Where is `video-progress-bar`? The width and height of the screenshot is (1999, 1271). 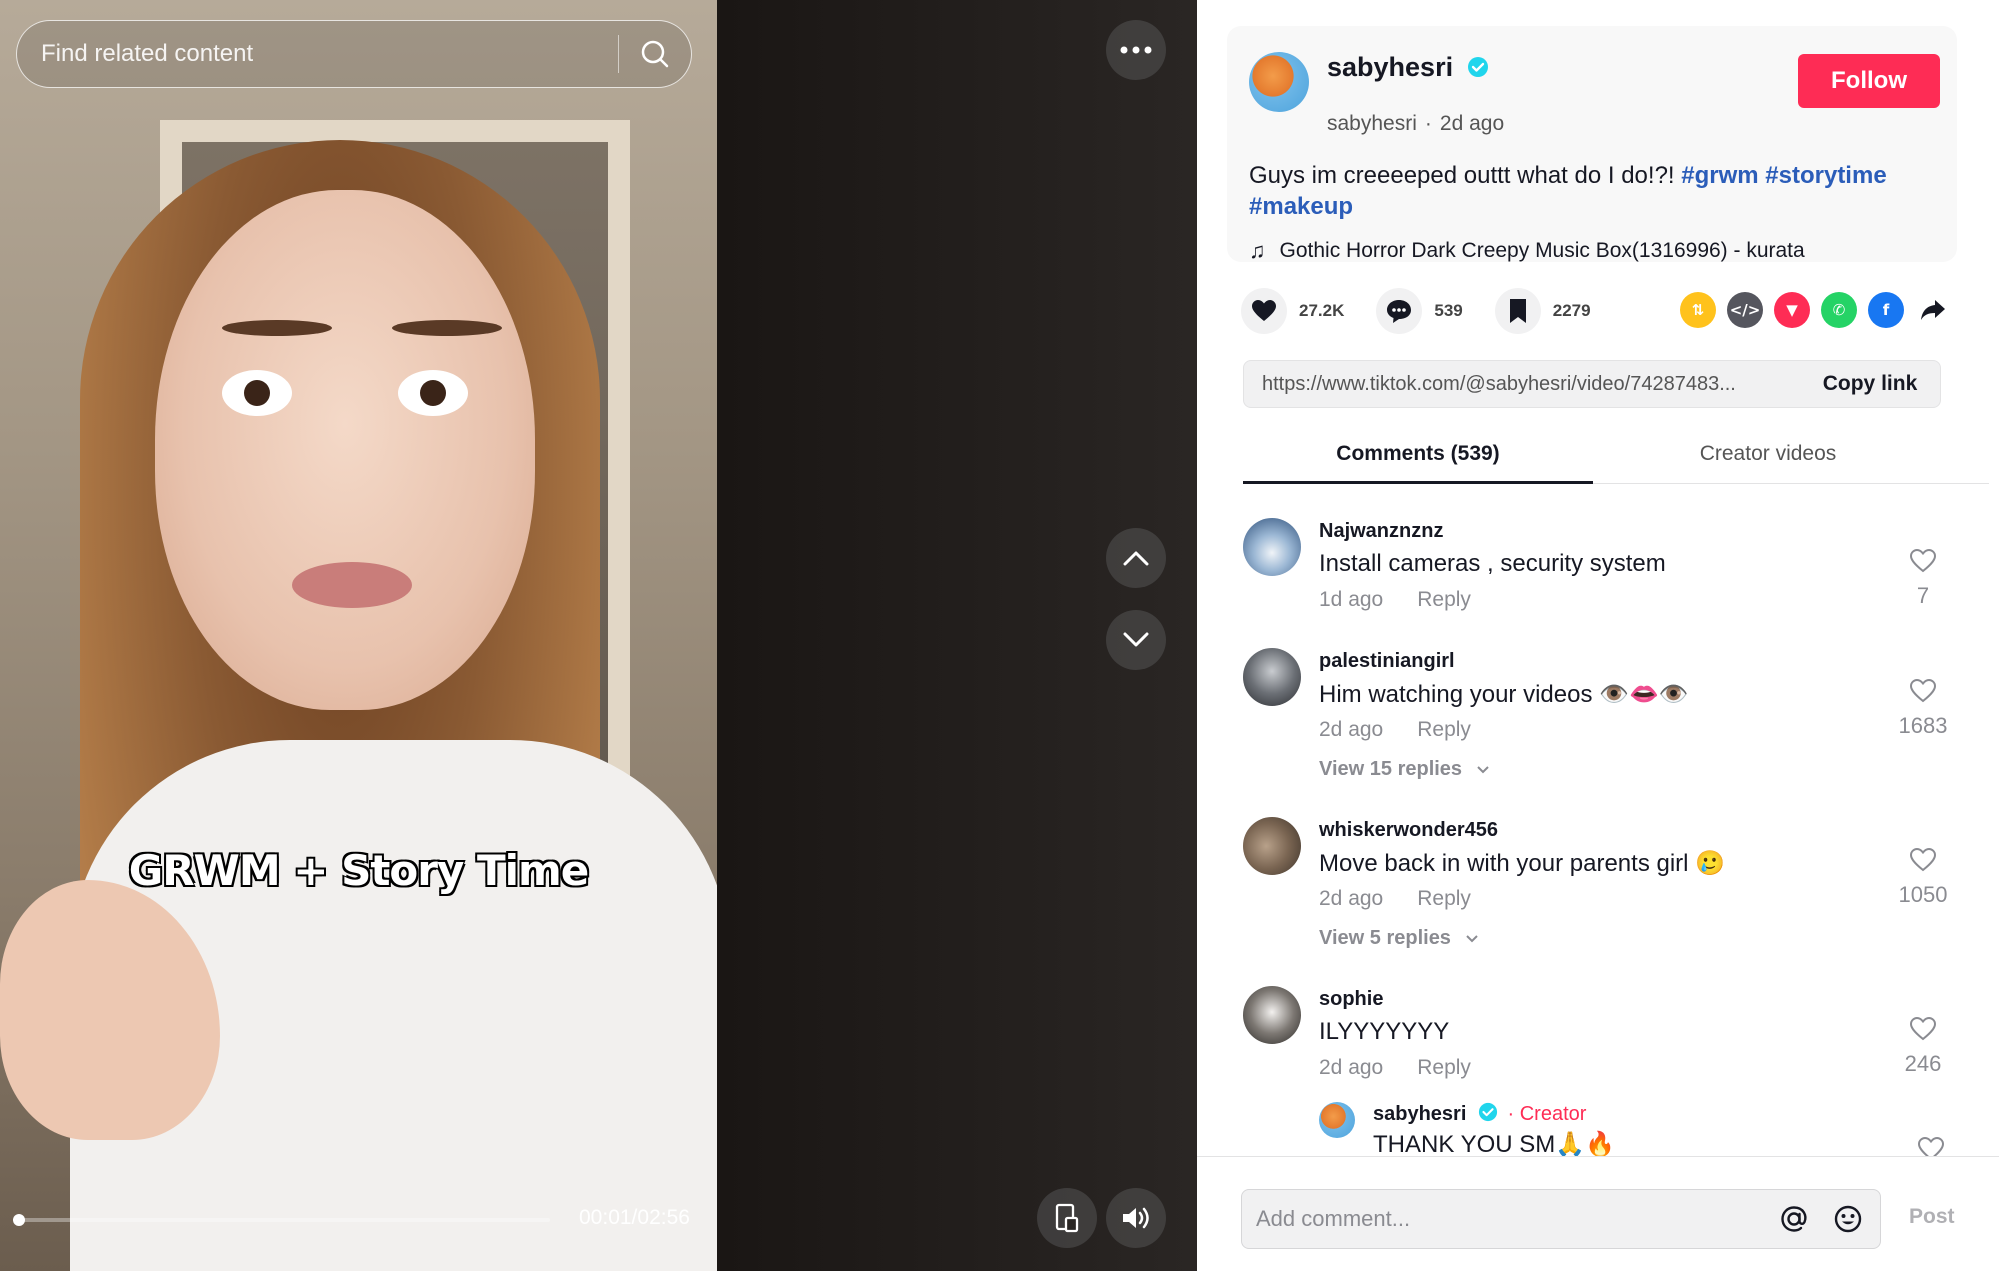
video-progress-bar is located at coordinates (281, 1220).